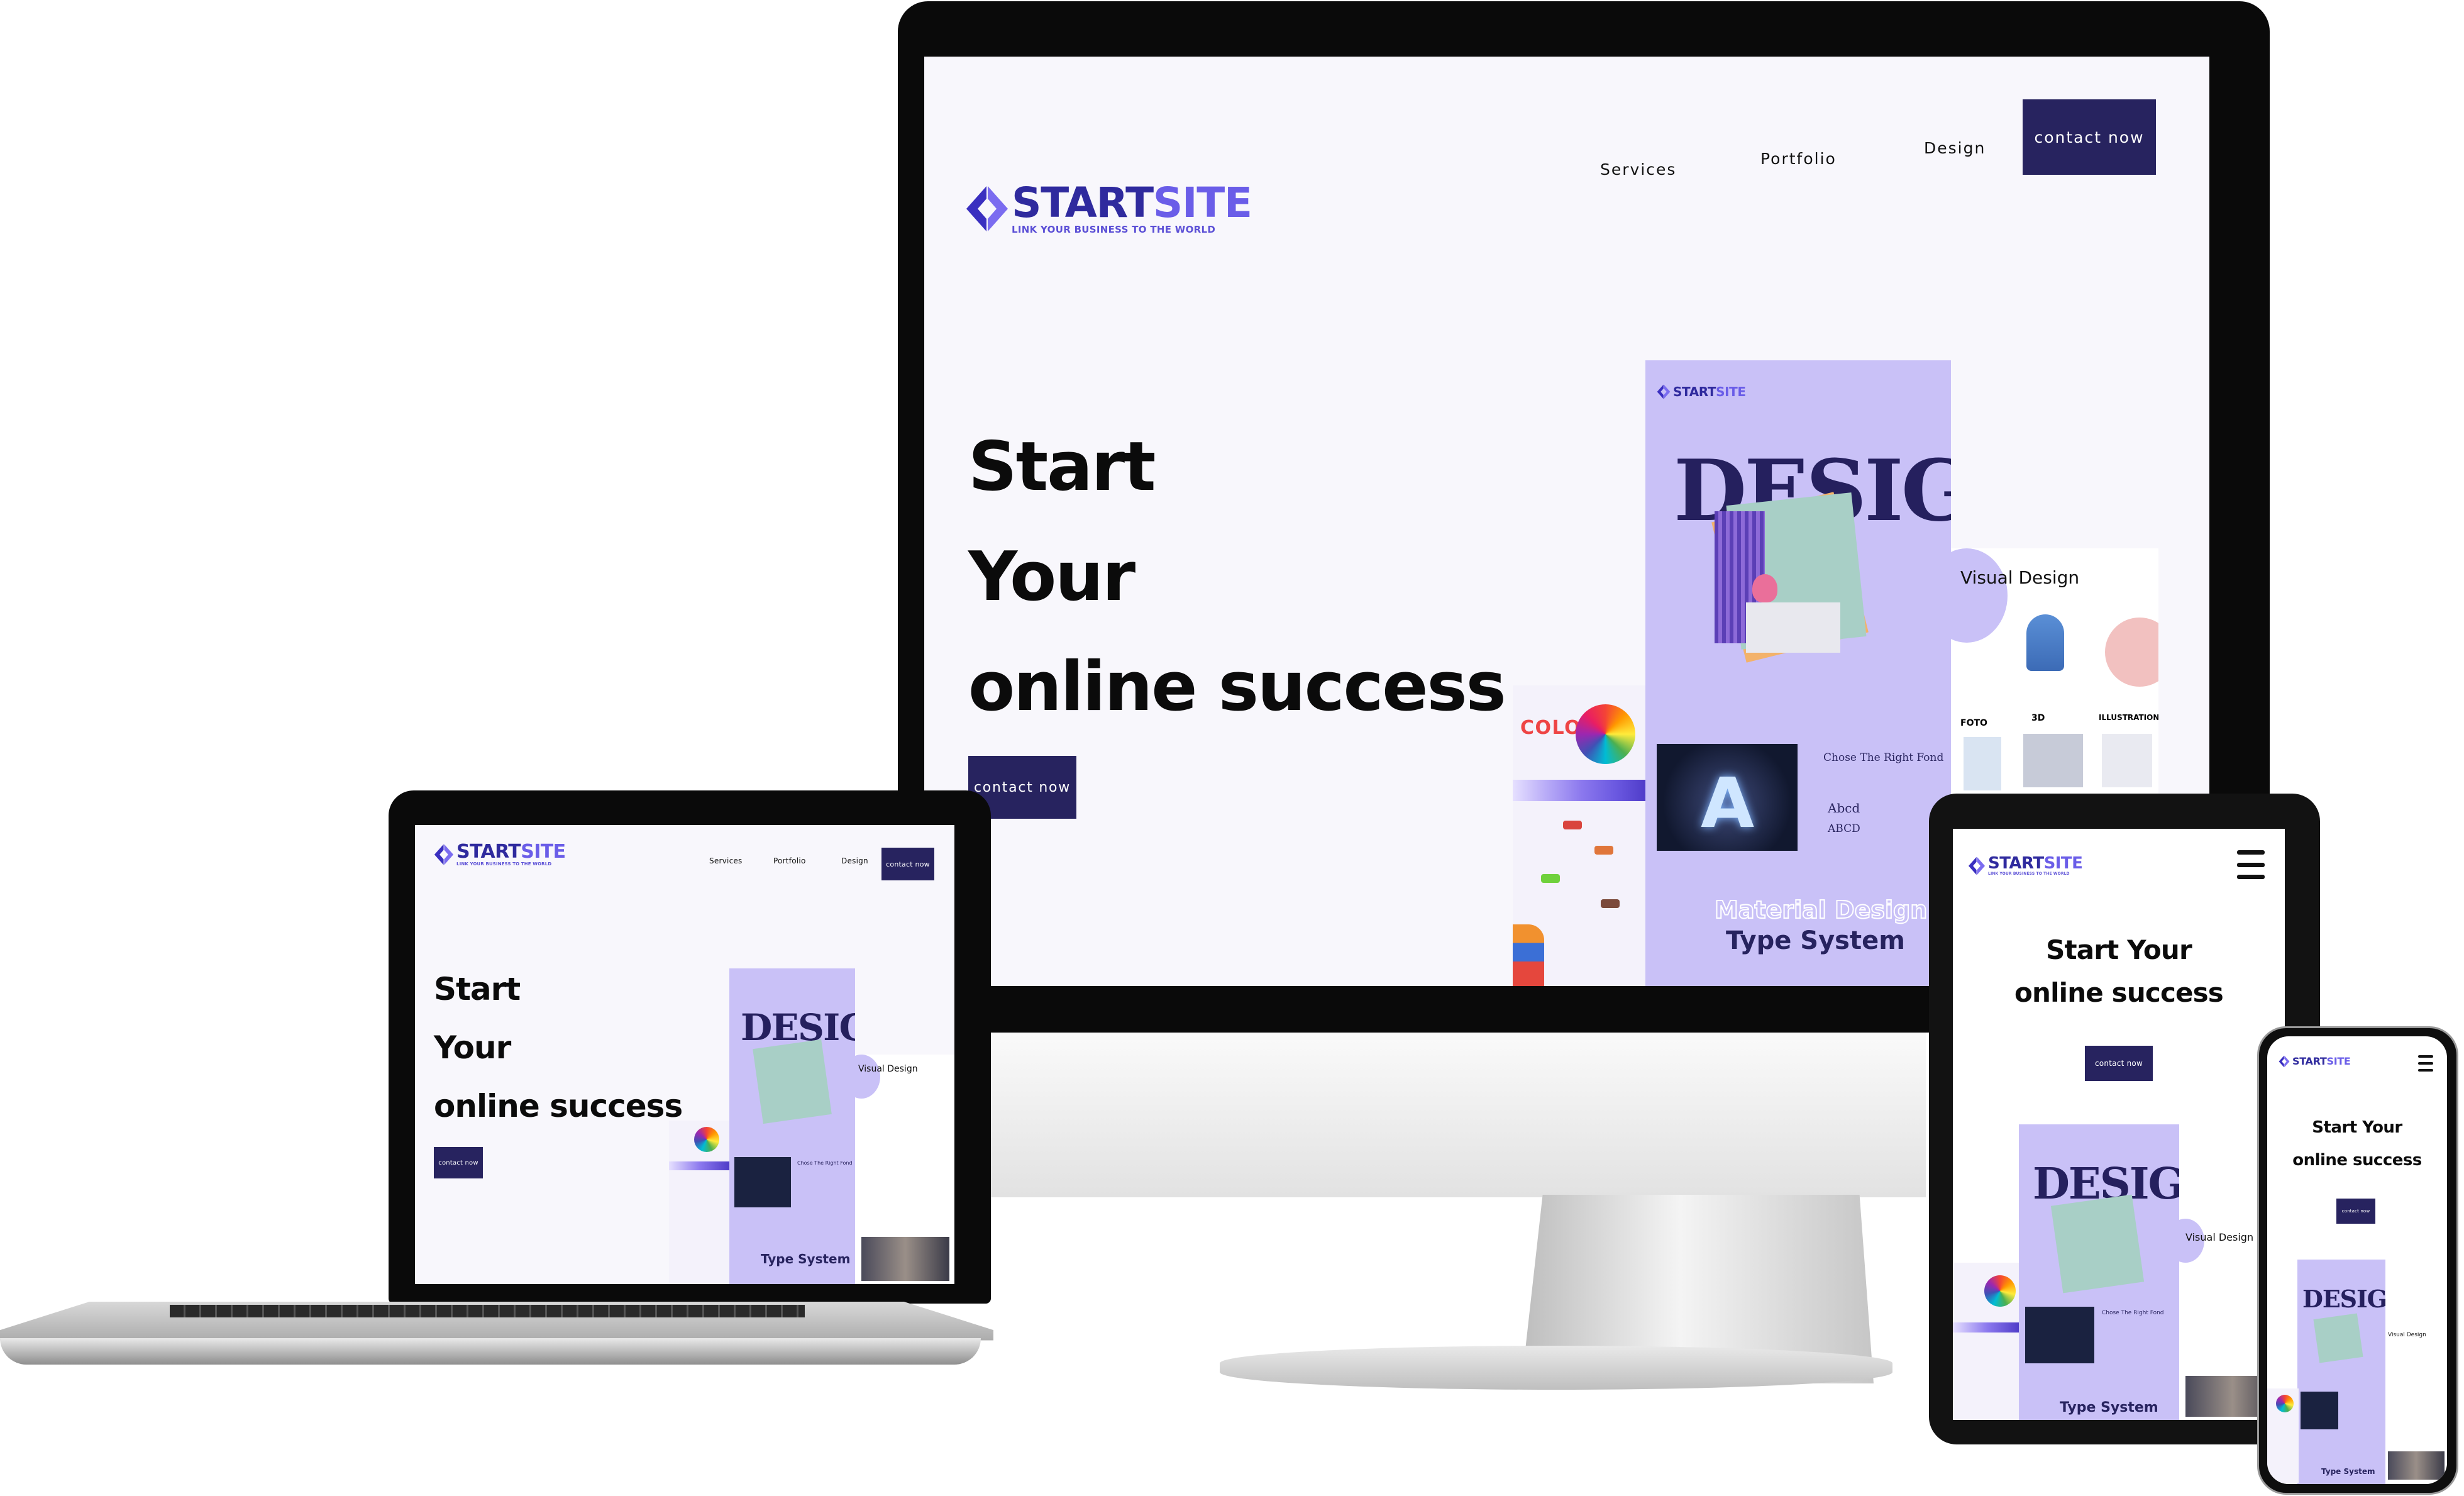  I want to click on person-illustration, so click(2045, 642).